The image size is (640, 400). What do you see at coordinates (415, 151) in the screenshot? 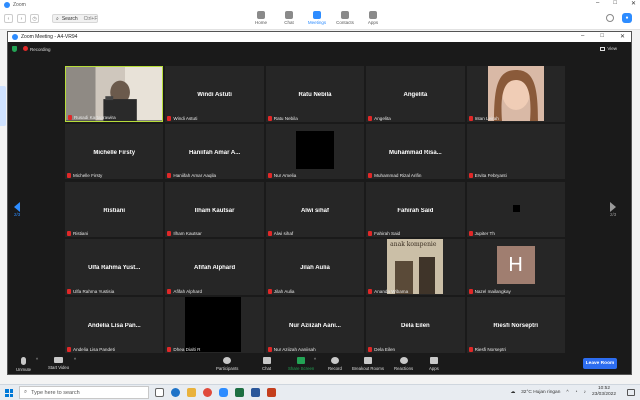
I see `participant-tile: Muhammad Risa... Muhammad Rizal Arifin` at bounding box center [415, 151].